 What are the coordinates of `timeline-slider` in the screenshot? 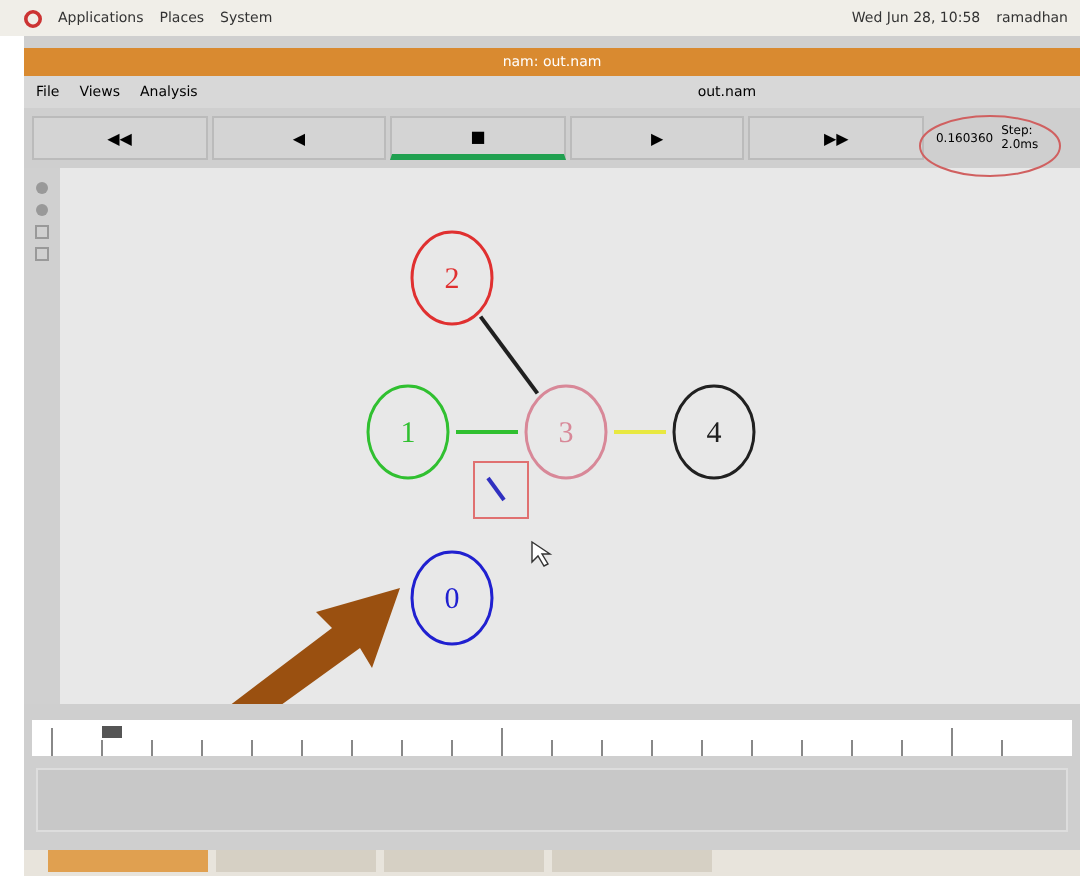 It's located at (552, 738).